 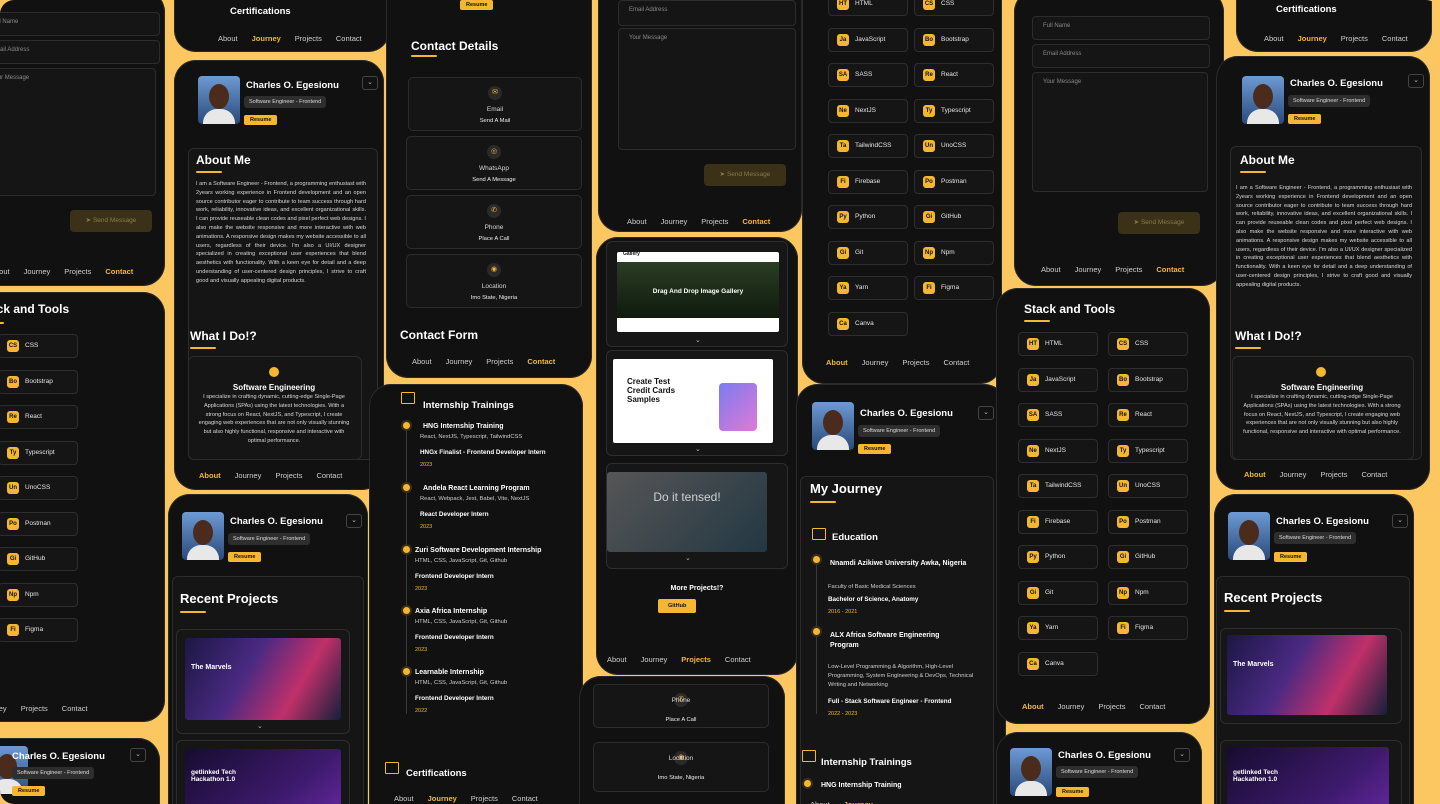 What do you see at coordinates (1058, 628) in the screenshot?
I see `tech-card-yarn: Ya Yarn` at bounding box center [1058, 628].